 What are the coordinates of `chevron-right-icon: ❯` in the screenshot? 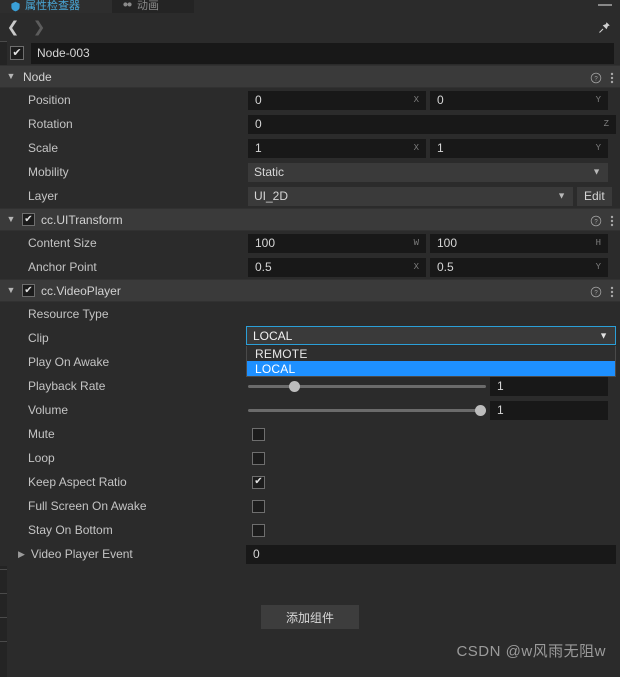 It's located at (39, 27).